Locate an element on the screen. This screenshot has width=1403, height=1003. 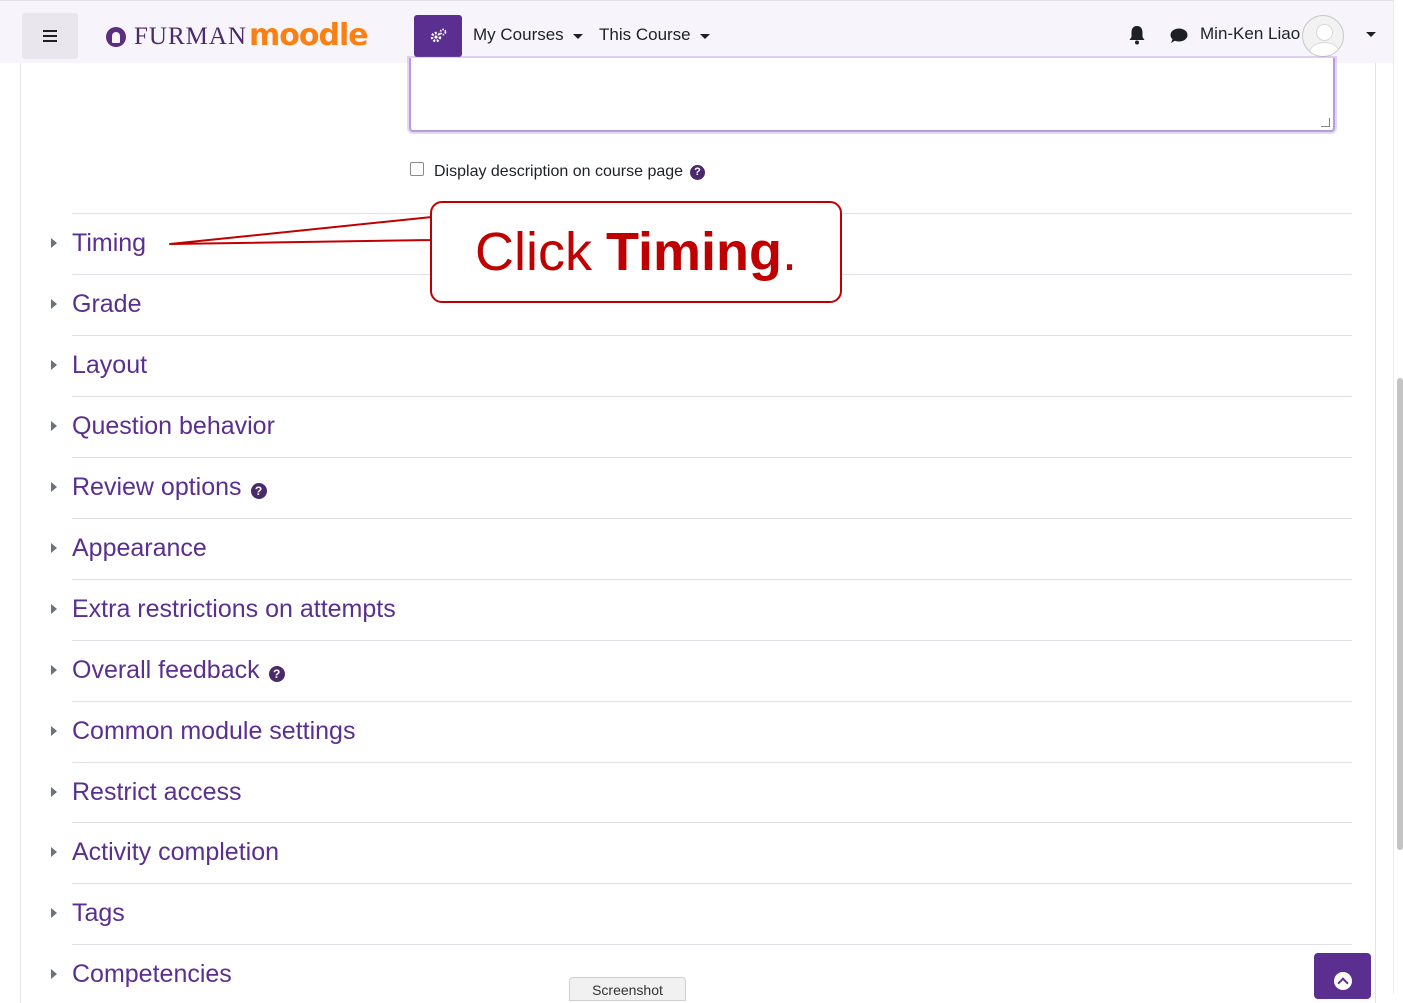
section-extra-restrictions: Extra restrictions on attempts is located at coordinates (701, 609).